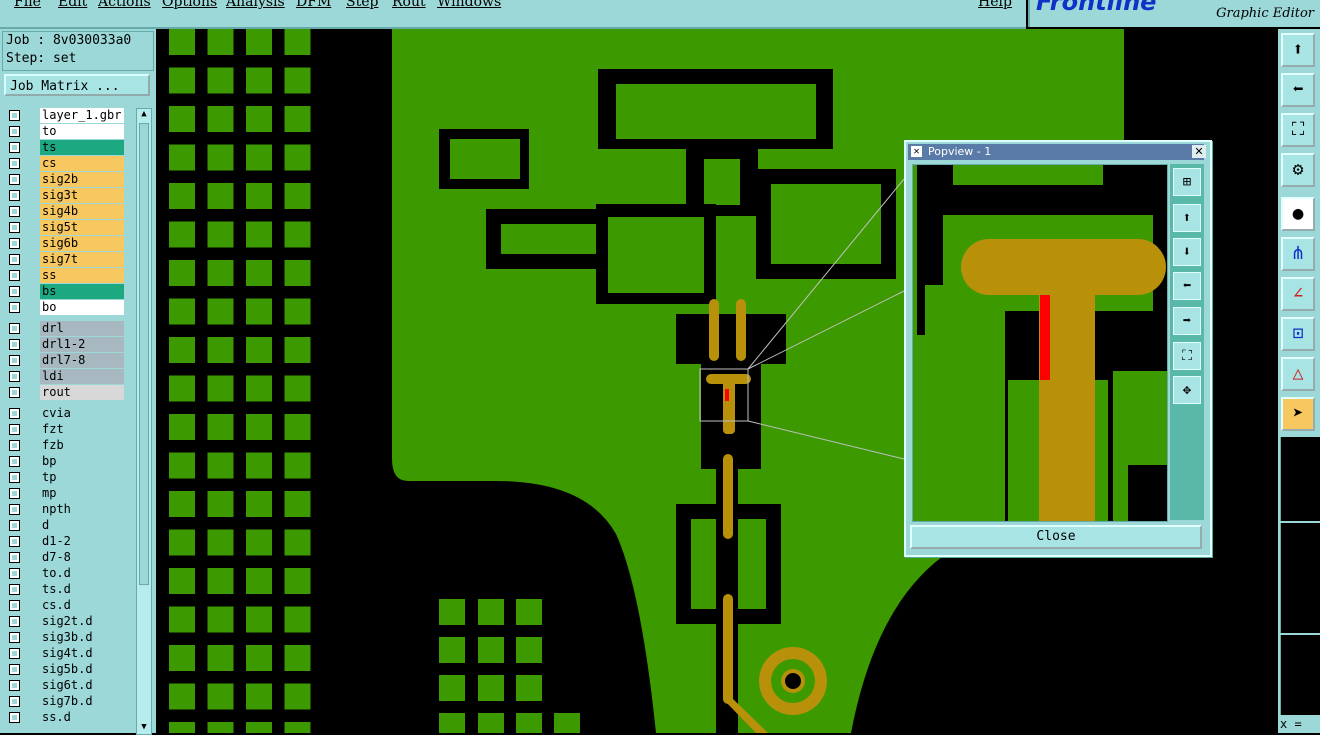 This screenshot has height=735, width=1320. What do you see at coordinates (82, 179) in the screenshot?
I see `layer-name: sig2b` at bounding box center [82, 179].